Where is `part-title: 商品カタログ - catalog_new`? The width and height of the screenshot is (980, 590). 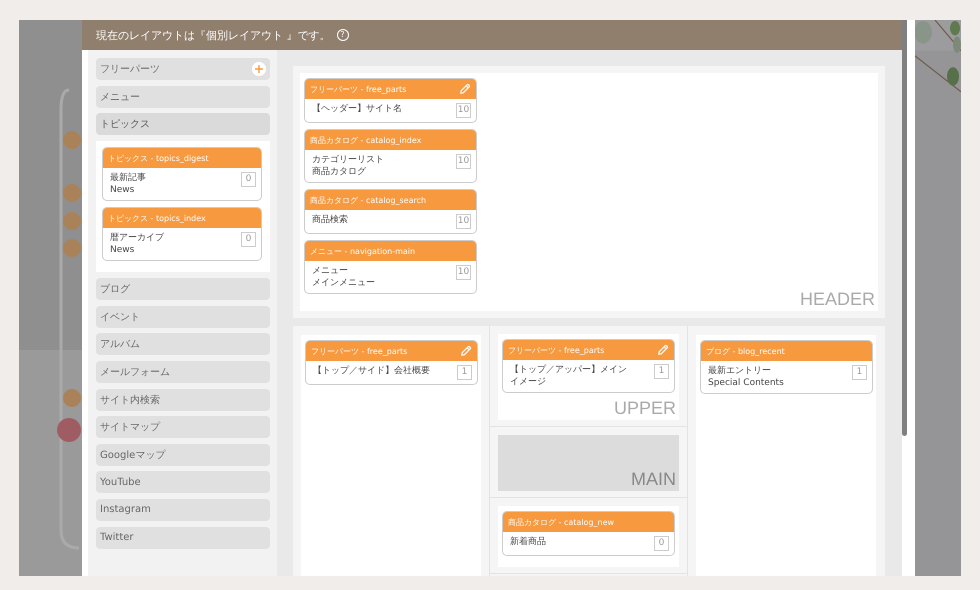 part-title: 商品カタログ - catalog_new is located at coordinates (561, 522).